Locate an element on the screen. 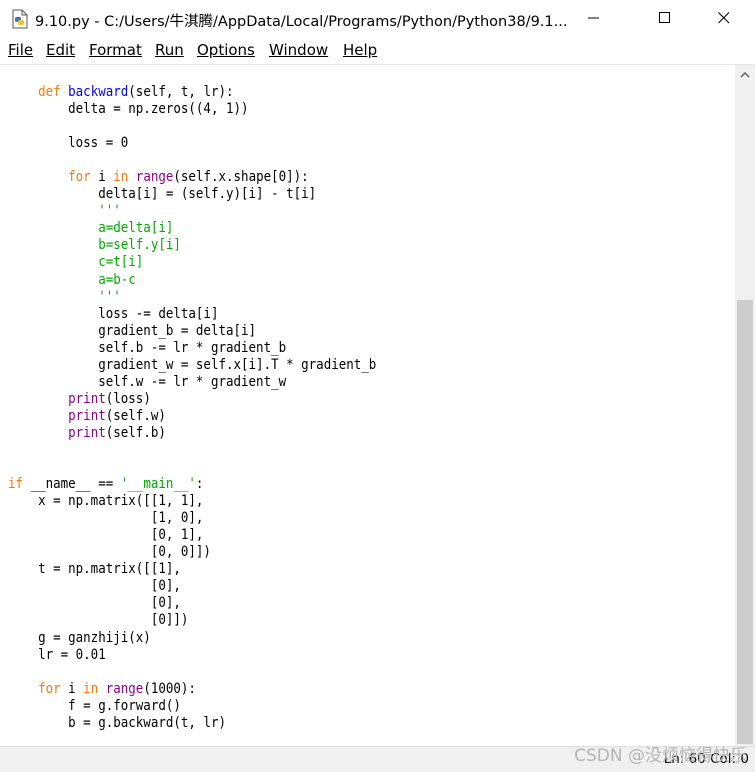 The image size is (755, 772). code-line: [1, 0], is located at coordinates (192, 518).